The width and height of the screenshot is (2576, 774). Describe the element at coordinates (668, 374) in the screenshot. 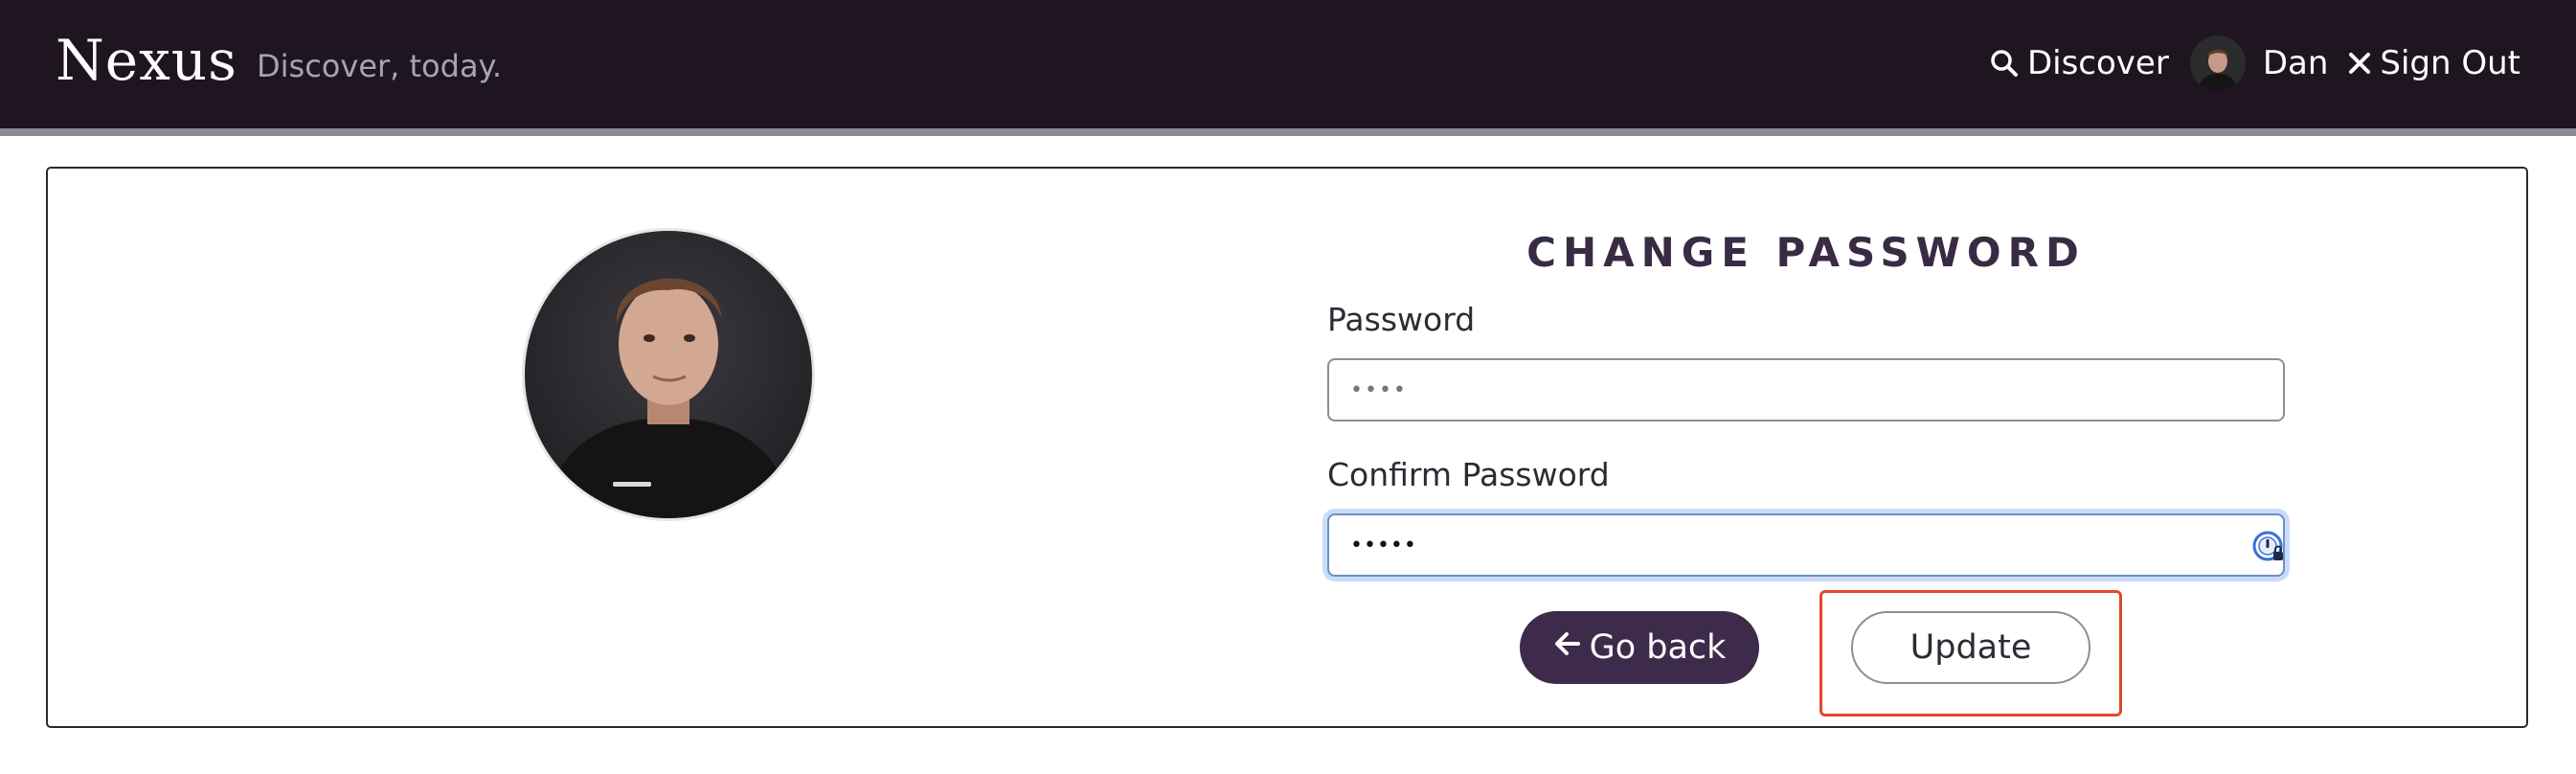

I see `profile-photo` at that location.